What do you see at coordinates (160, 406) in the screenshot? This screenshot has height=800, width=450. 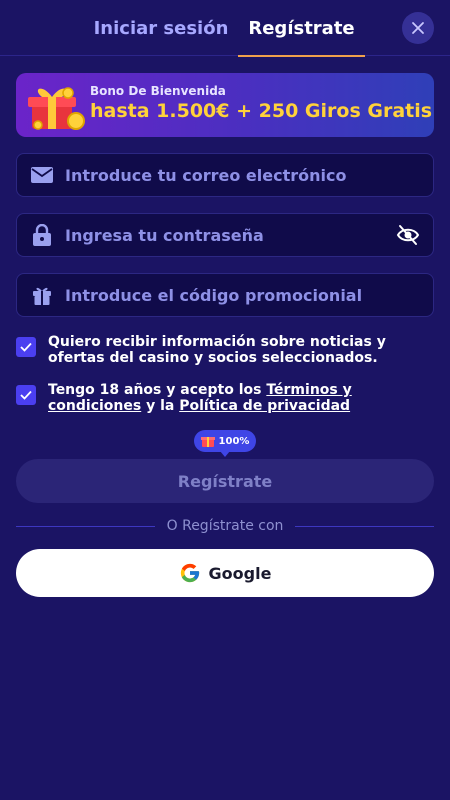 I see `age-terms-middle: y la` at bounding box center [160, 406].